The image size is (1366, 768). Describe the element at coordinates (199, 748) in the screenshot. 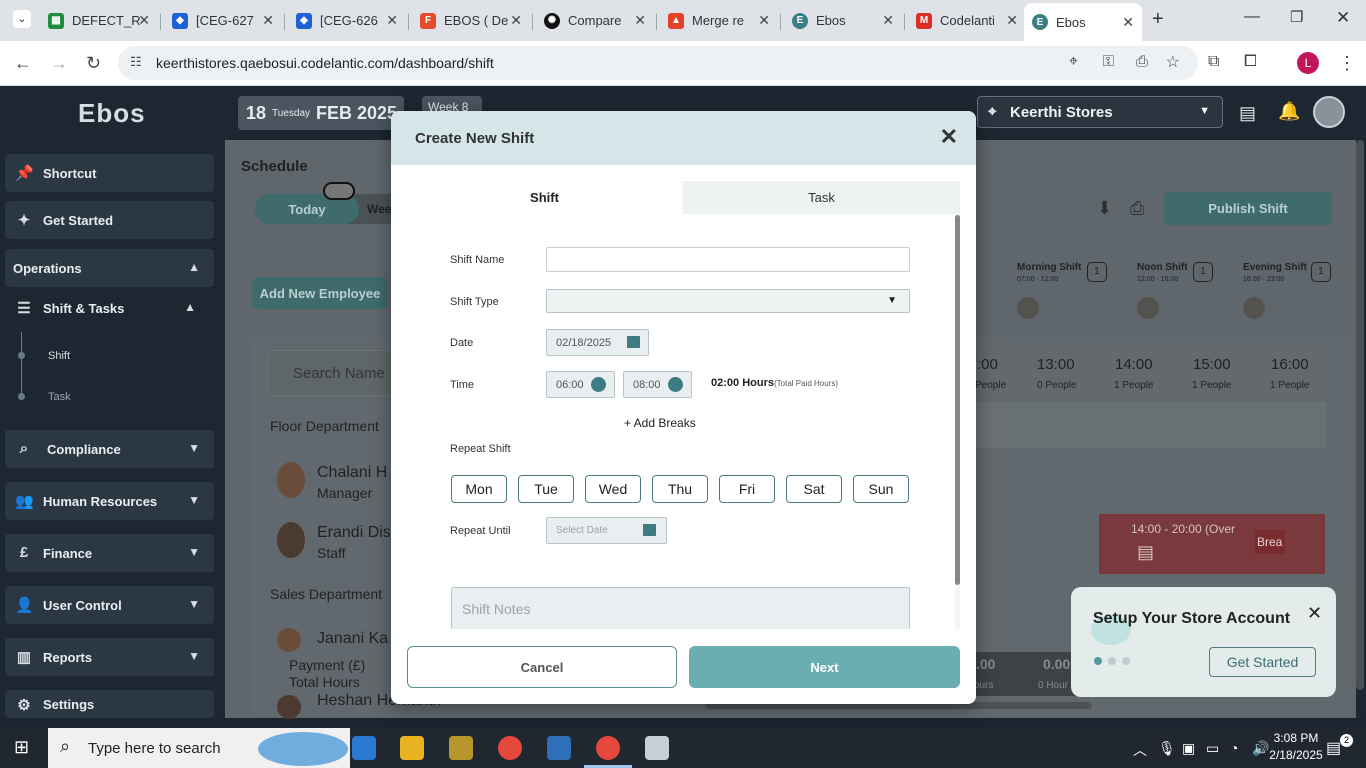

I see `taskbar-search: ⌕ Type here to search` at that location.